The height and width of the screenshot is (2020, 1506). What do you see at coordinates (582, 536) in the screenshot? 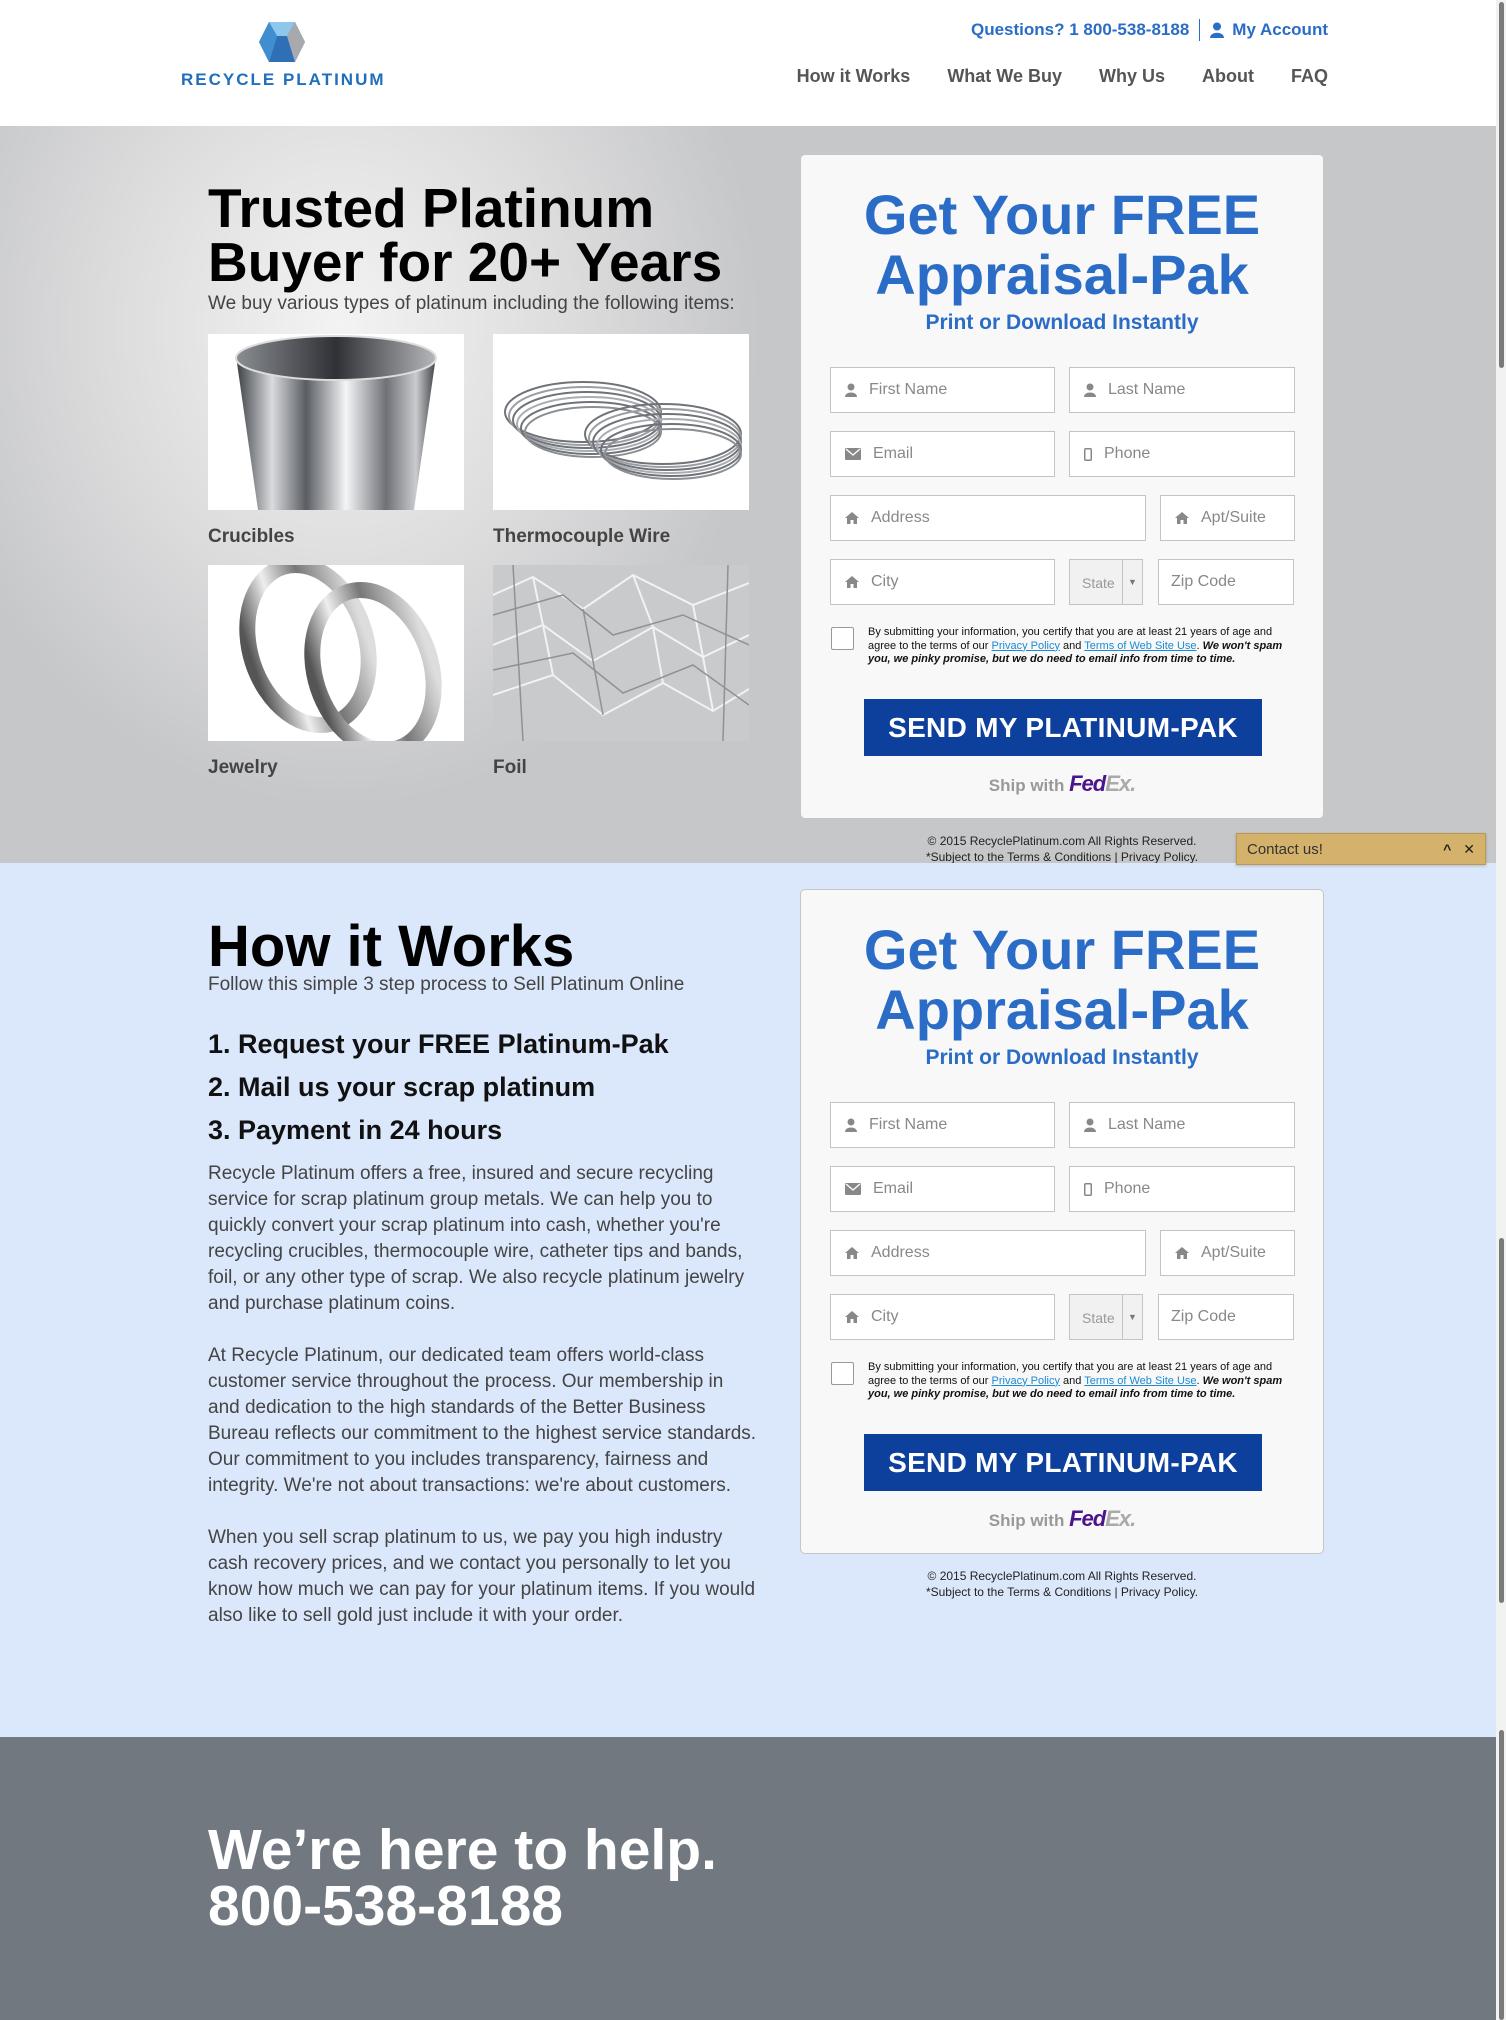
I see `item-label: Thermocouple Wire` at bounding box center [582, 536].